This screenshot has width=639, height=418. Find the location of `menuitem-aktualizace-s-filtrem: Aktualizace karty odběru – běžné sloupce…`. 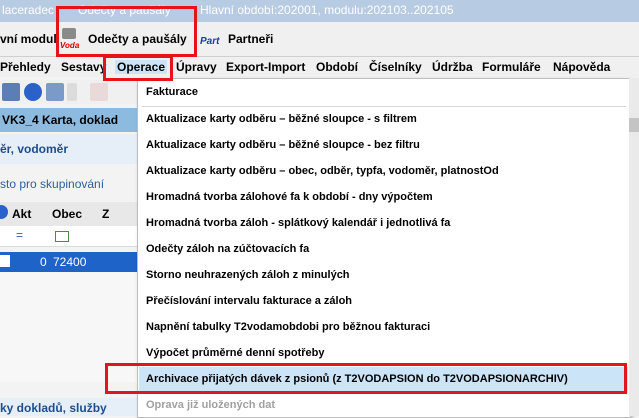

menuitem-aktualizace-s-filtrem: Aktualizace karty odběru – běžné sloupce… is located at coordinates (281, 119).